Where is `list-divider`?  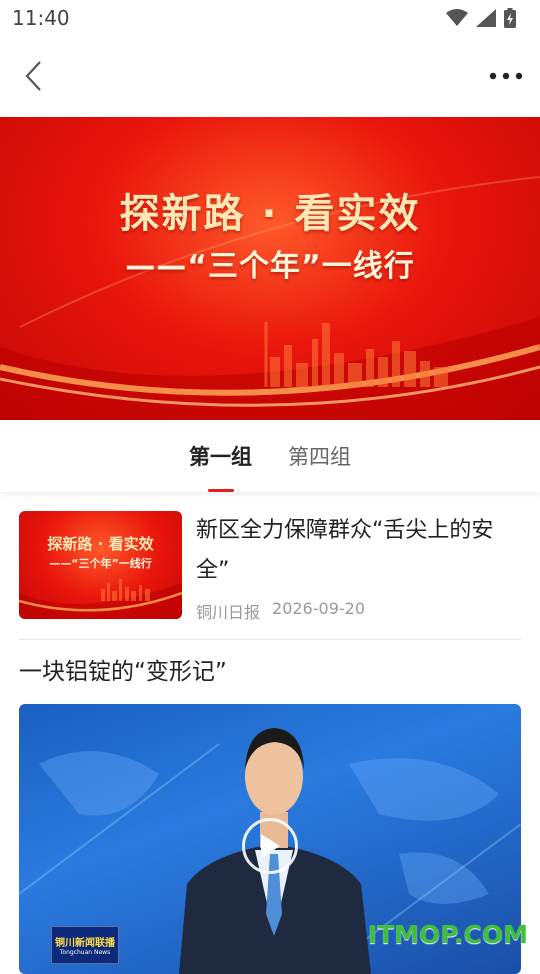 list-divider is located at coordinates (270, 639).